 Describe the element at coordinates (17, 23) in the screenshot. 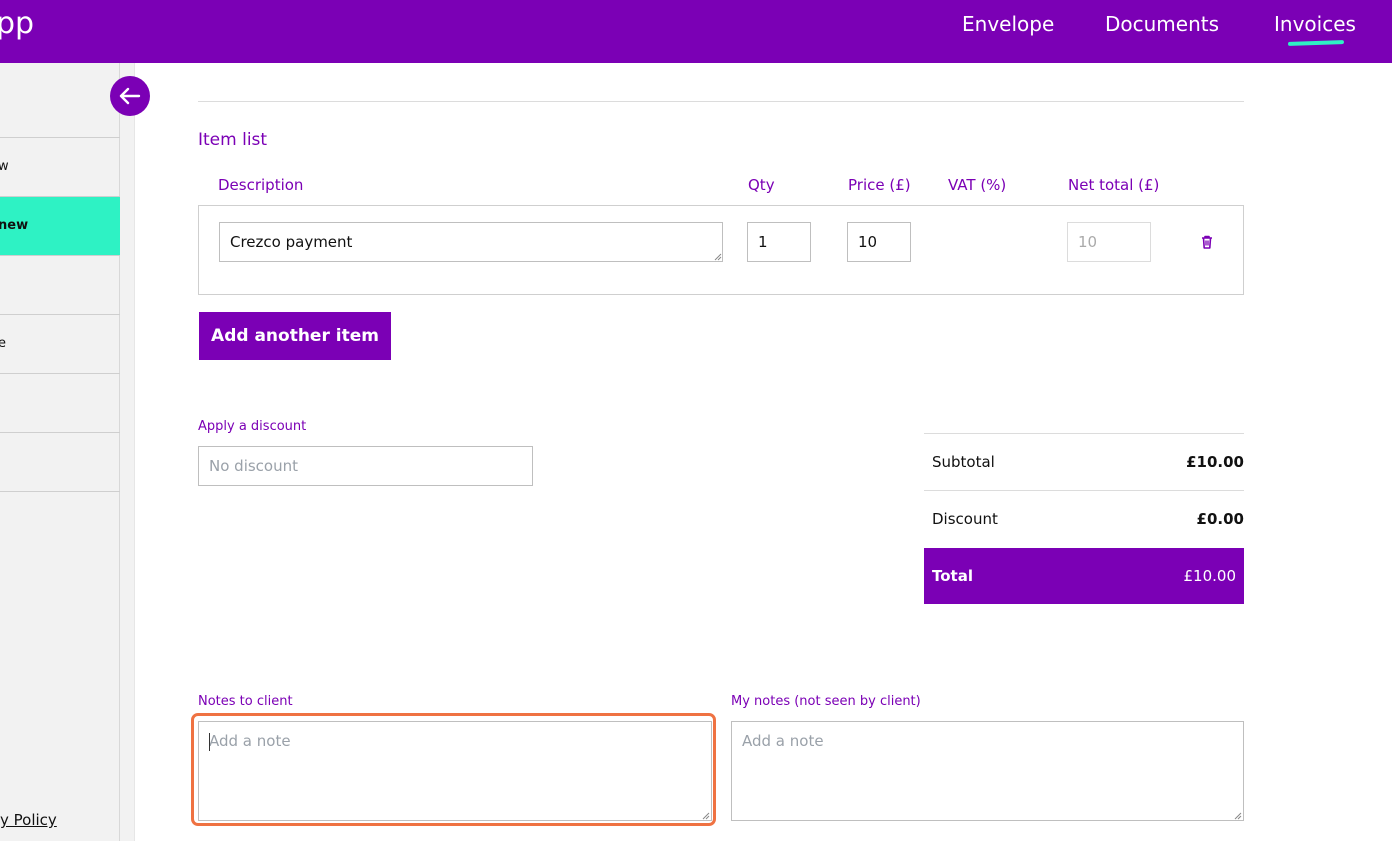

I see `app-logo: pp` at that location.